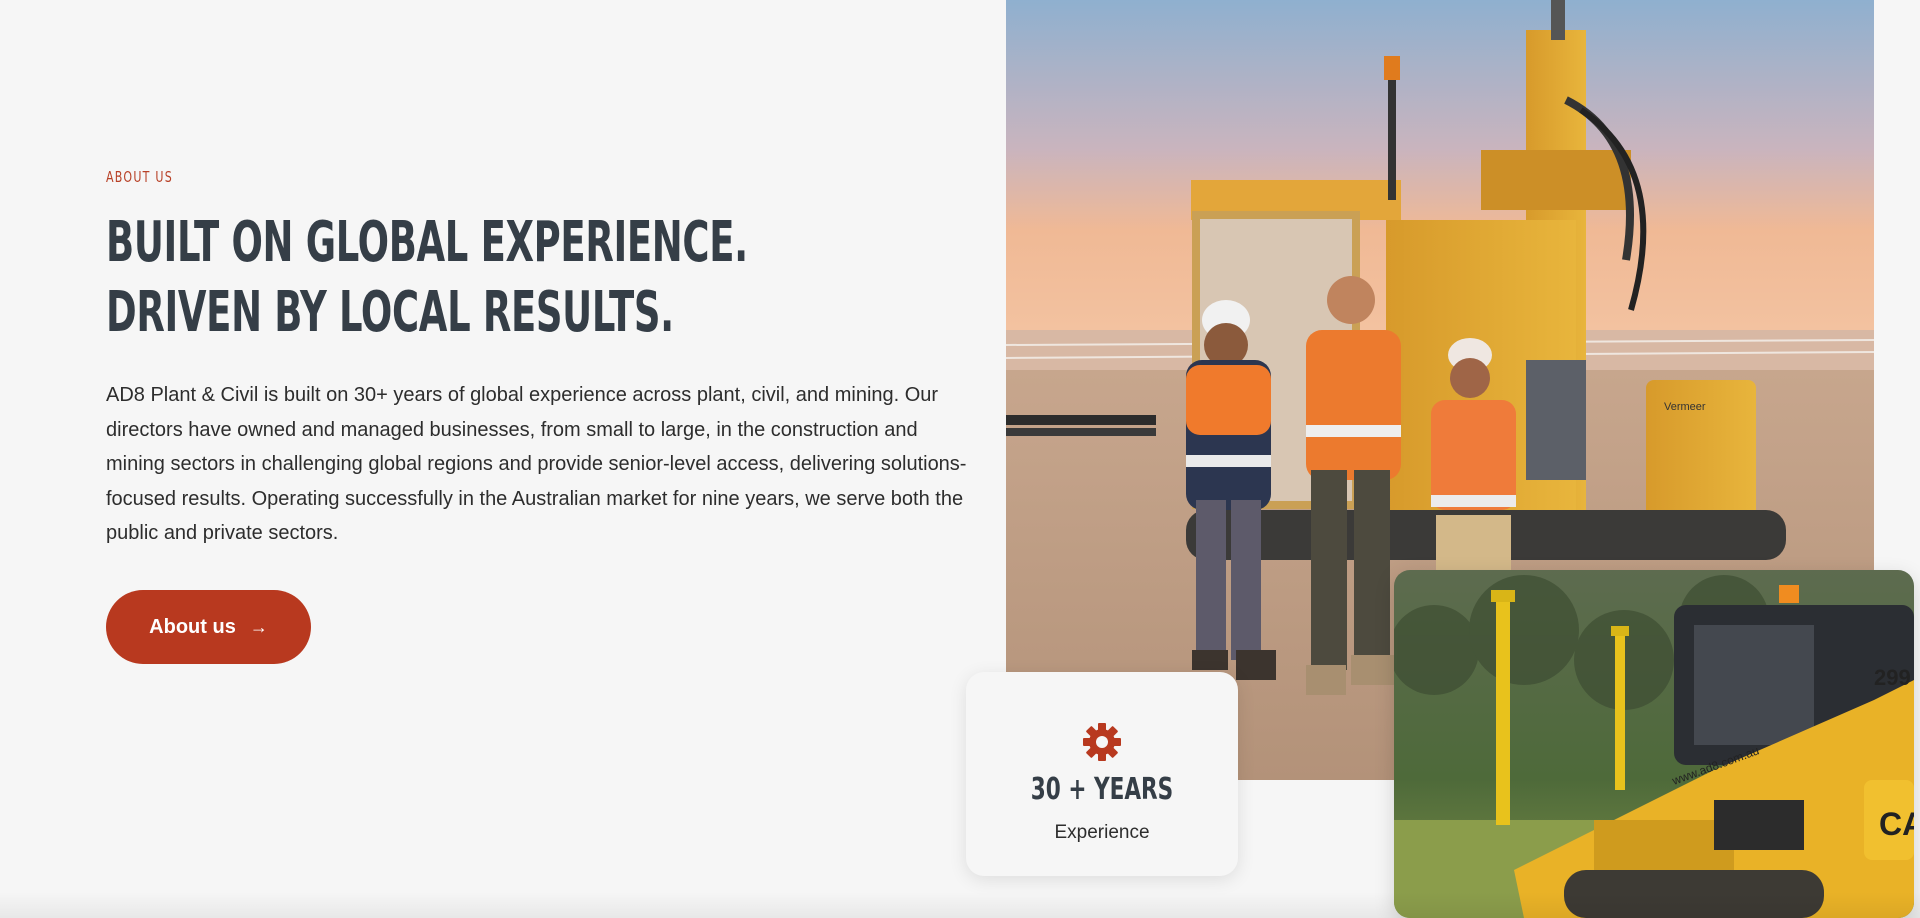 This screenshot has height=918, width=1920. What do you see at coordinates (192, 626) in the screenshot?
I see `about-us-button-label: About us` at bounding box center [192, 626].